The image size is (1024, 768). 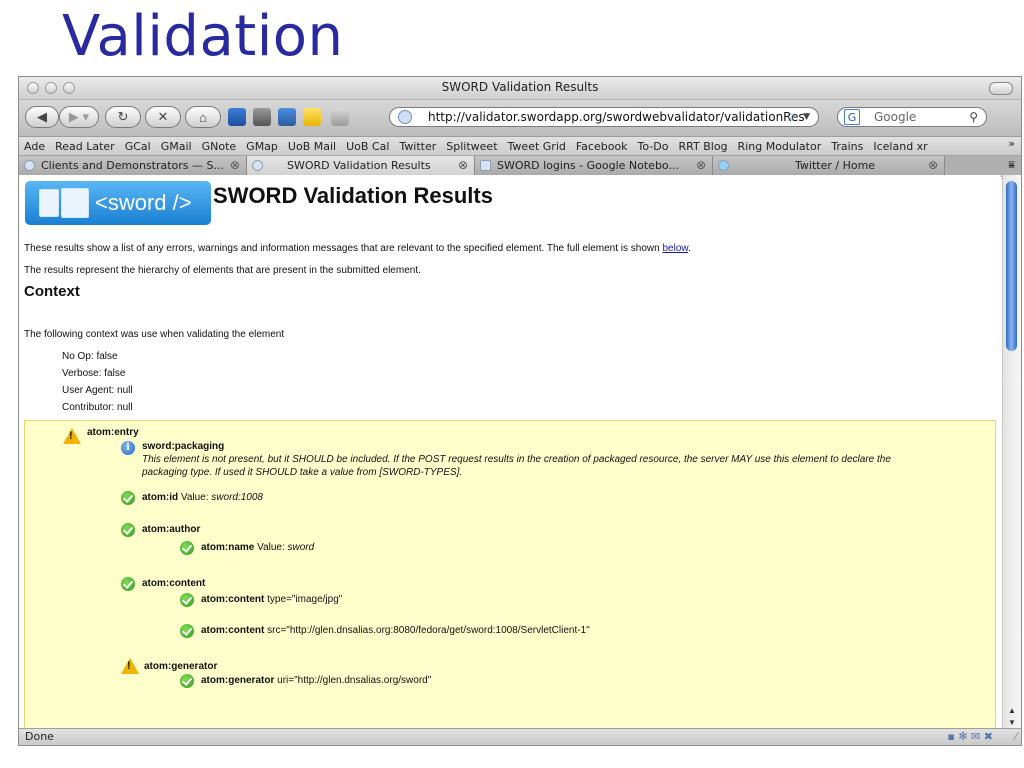 What do you see at coordinates (1011, 165) in the screenshot?
I see `tab-list-icon: ⩸` at bounding box center [1011, 165].